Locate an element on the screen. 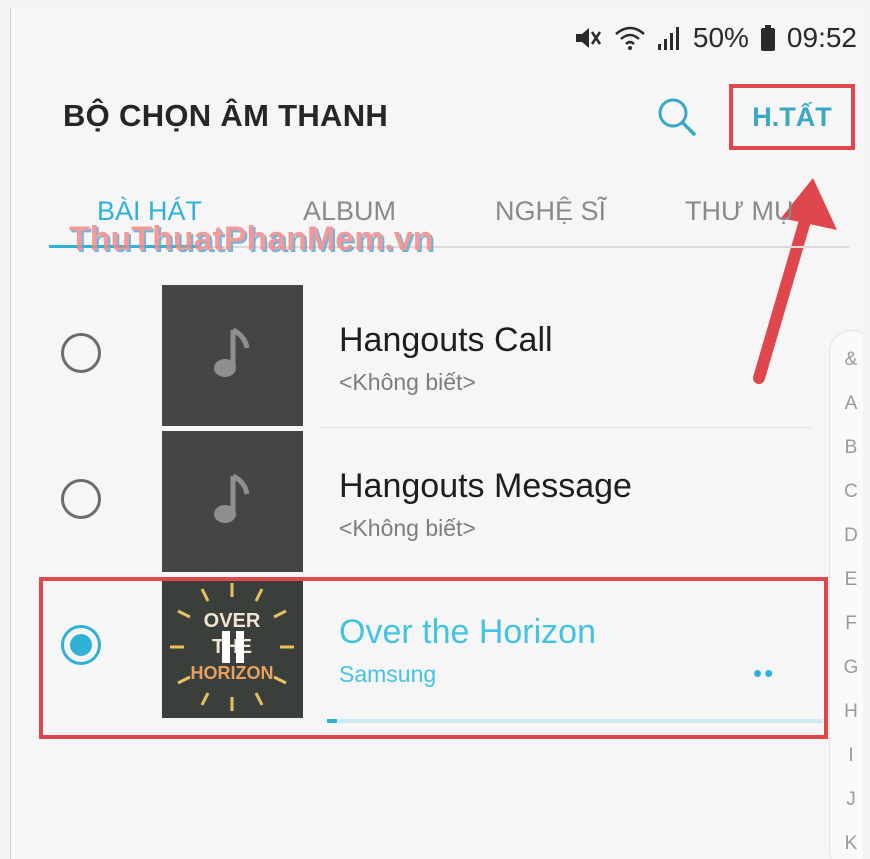 The image size is (870, 859). svg-text: OVER is located at coordinates (232, 621).